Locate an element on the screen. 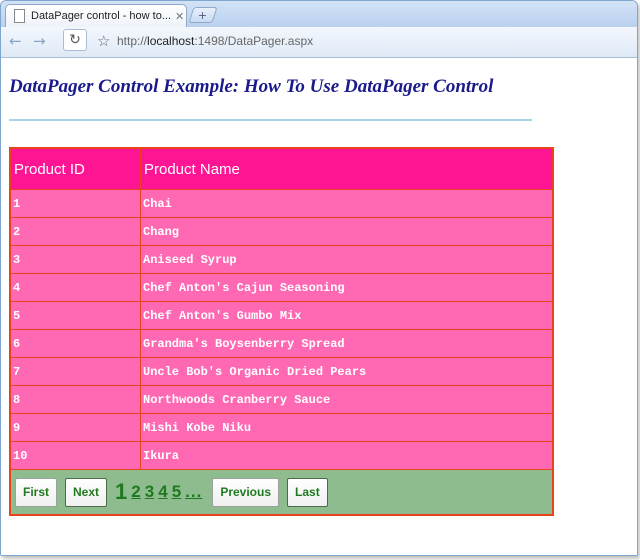 The width and height of the screenshot is (640, 560). product-name-cell: Aniseed Syrup is located at coordinates (347, 259).